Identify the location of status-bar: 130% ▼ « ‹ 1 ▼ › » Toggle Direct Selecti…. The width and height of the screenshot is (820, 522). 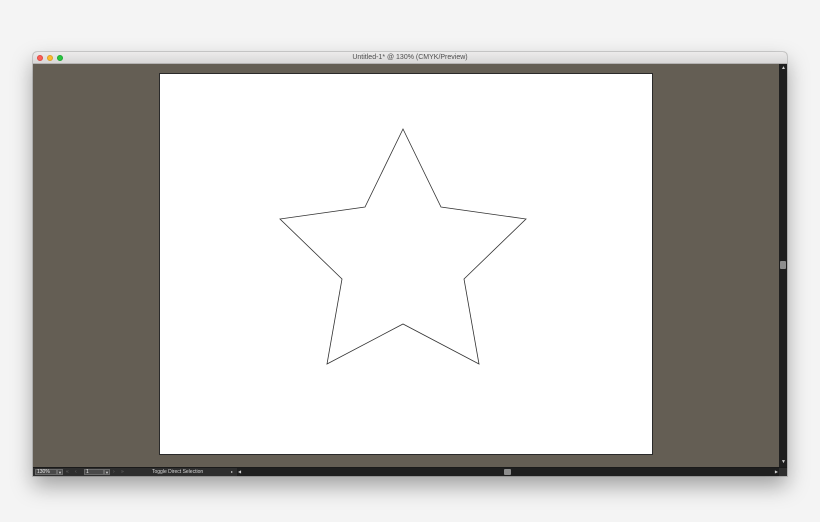
(410, 471).